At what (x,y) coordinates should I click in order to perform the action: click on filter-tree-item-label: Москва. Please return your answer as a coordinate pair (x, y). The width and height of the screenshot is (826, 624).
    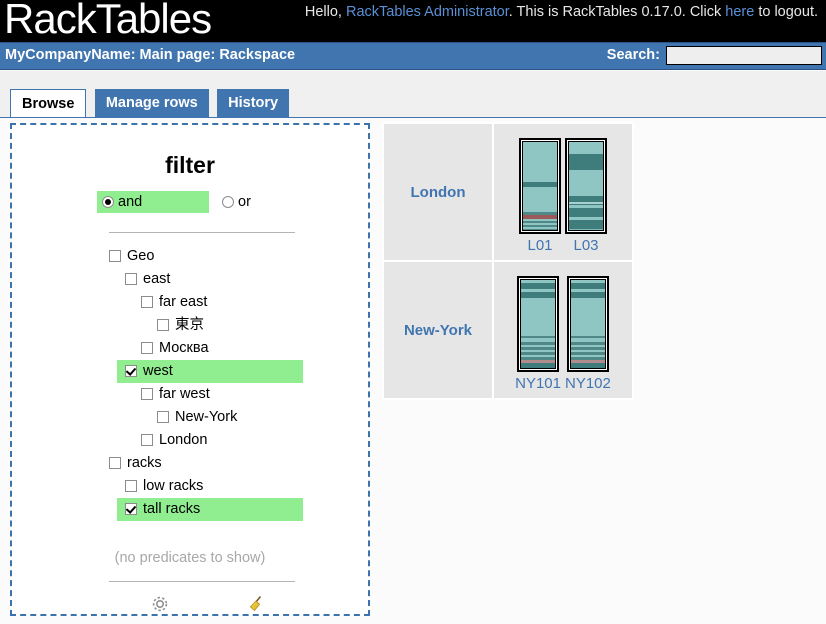
    Looking at the image, I should click on (184, 348).